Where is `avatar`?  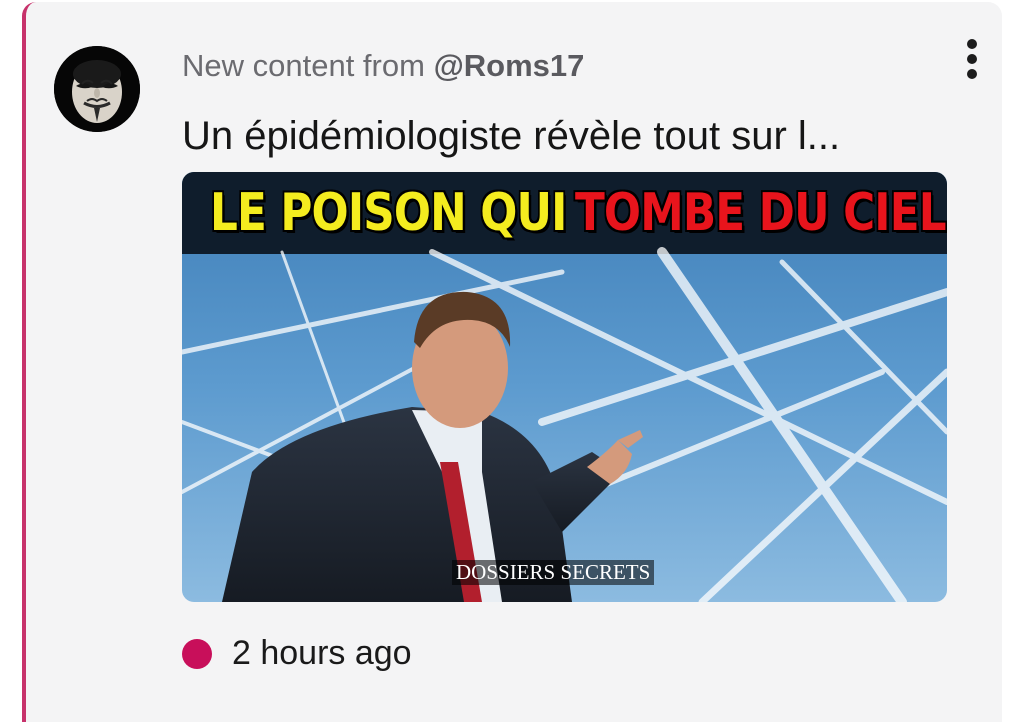
avatar is located at coordinates (97, 89).